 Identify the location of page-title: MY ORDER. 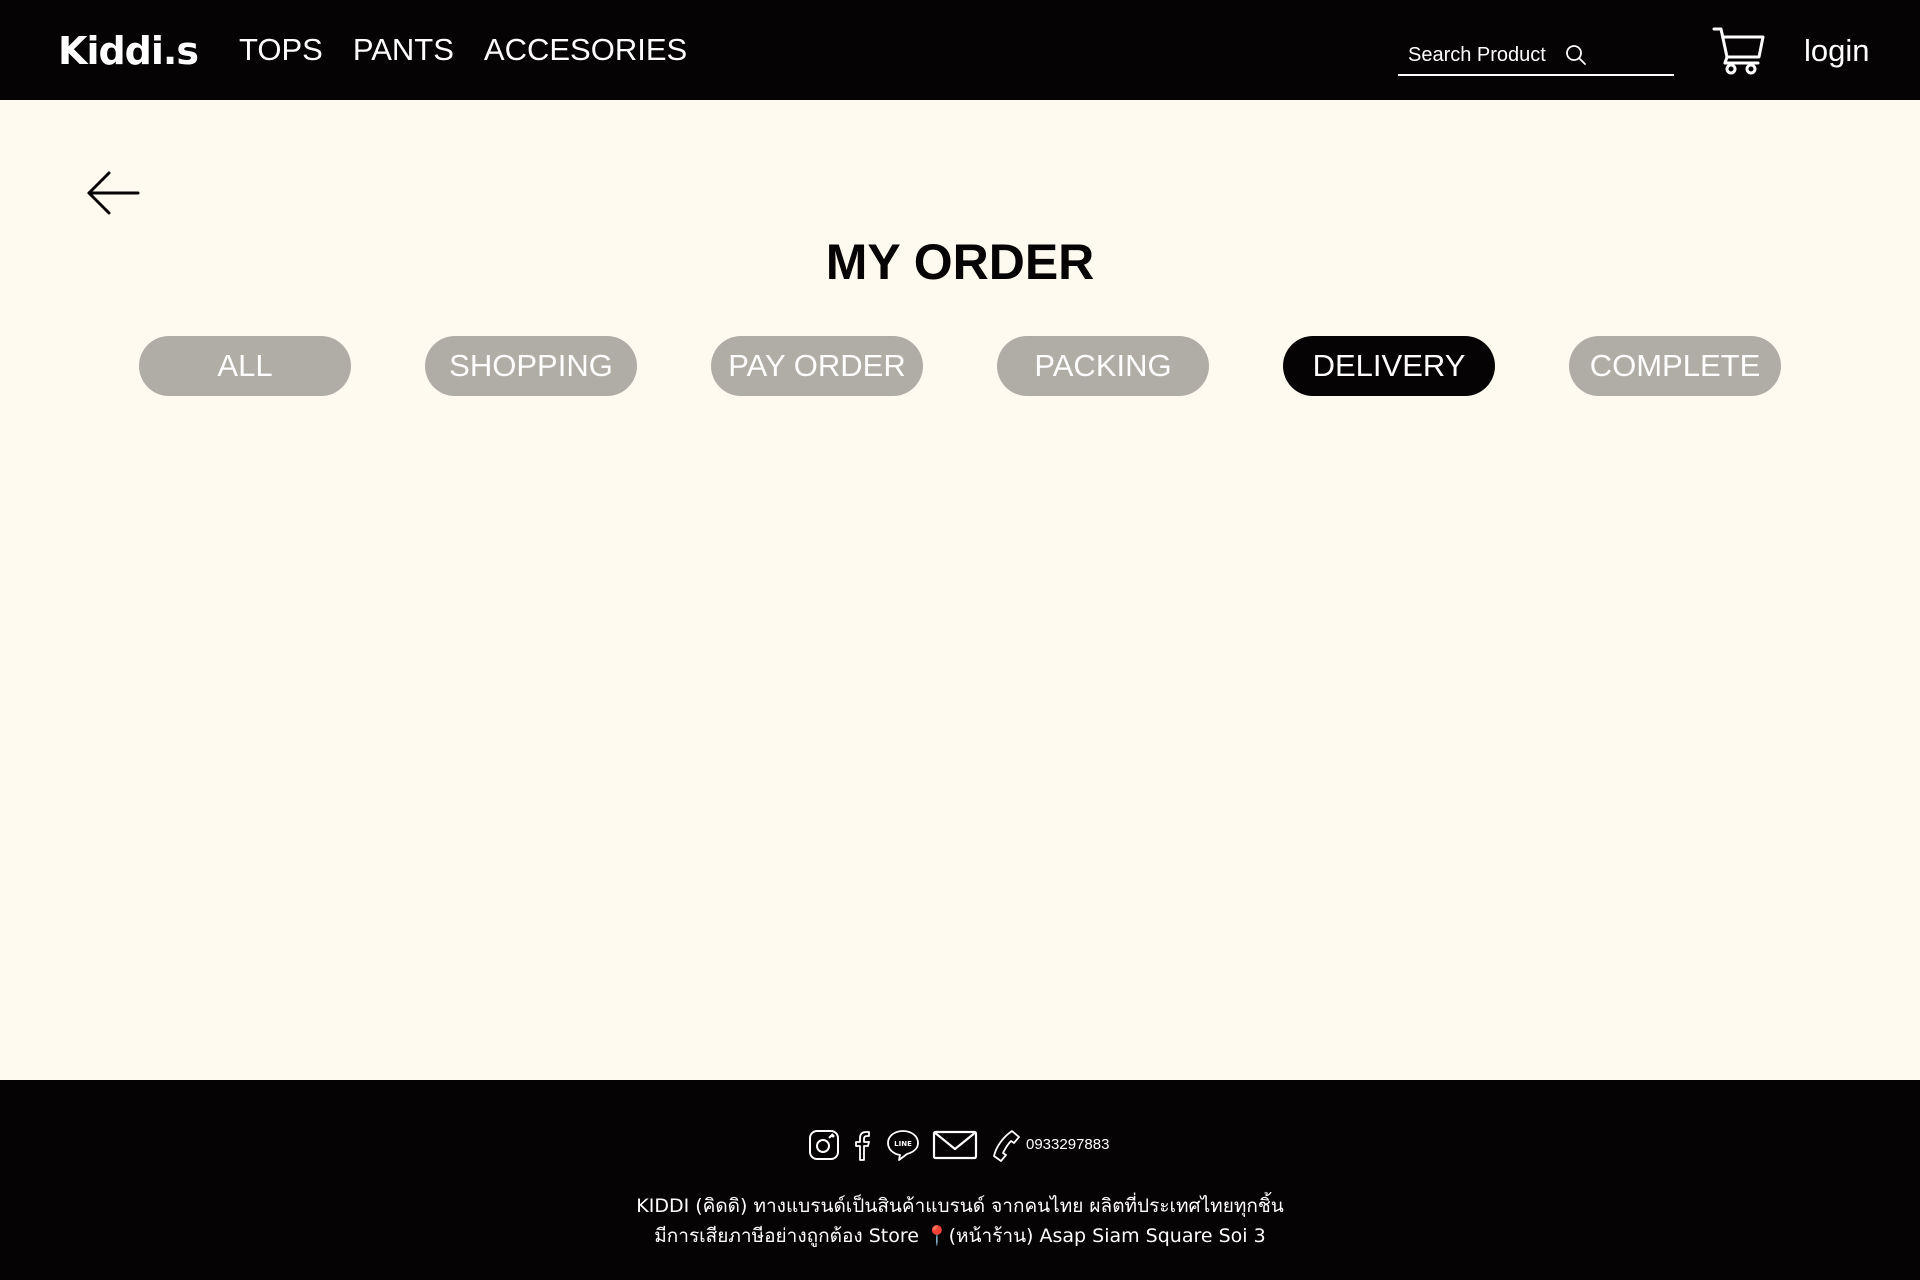
(960, 262).